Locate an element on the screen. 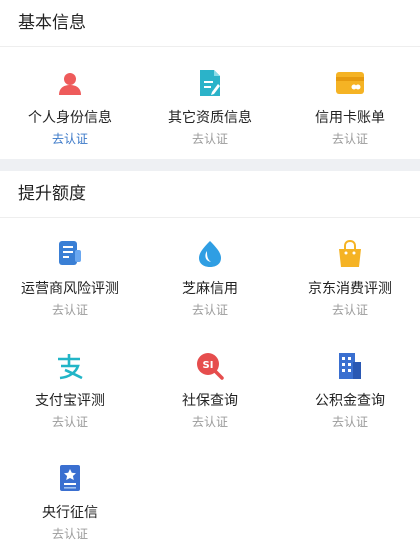 This screenshot has width=420, height=560. building-icon is located at coordinates (350, 366).